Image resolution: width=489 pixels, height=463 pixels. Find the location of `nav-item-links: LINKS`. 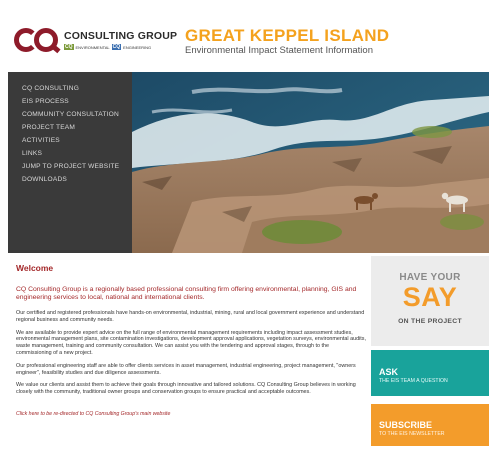

nav-item-links: LINKS is located at coordinates (70, 153).